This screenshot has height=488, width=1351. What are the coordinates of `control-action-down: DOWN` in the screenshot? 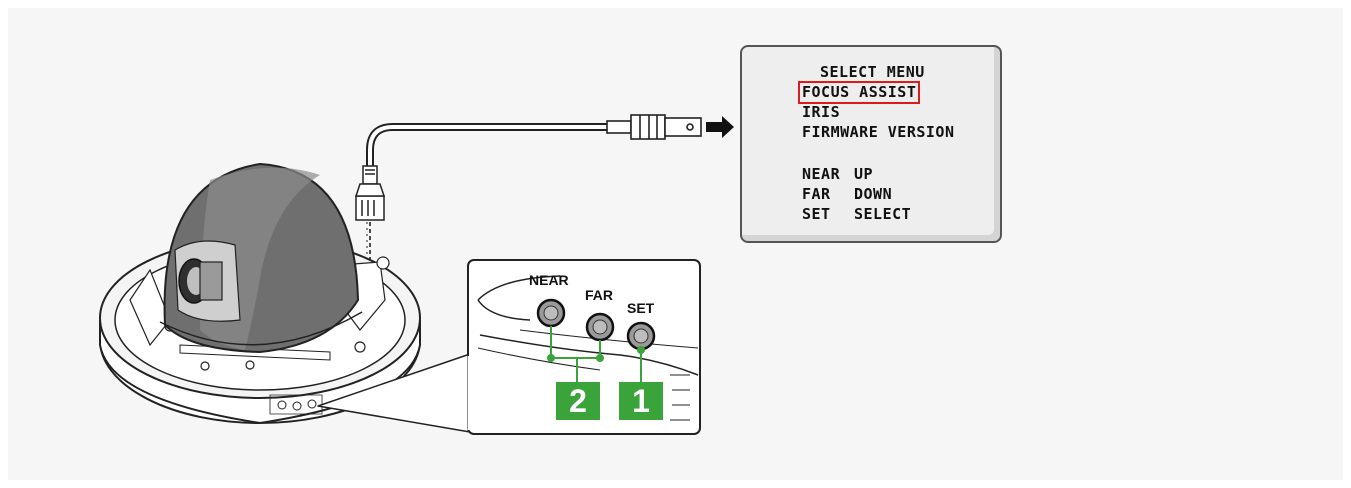 It's located at (873, 194).